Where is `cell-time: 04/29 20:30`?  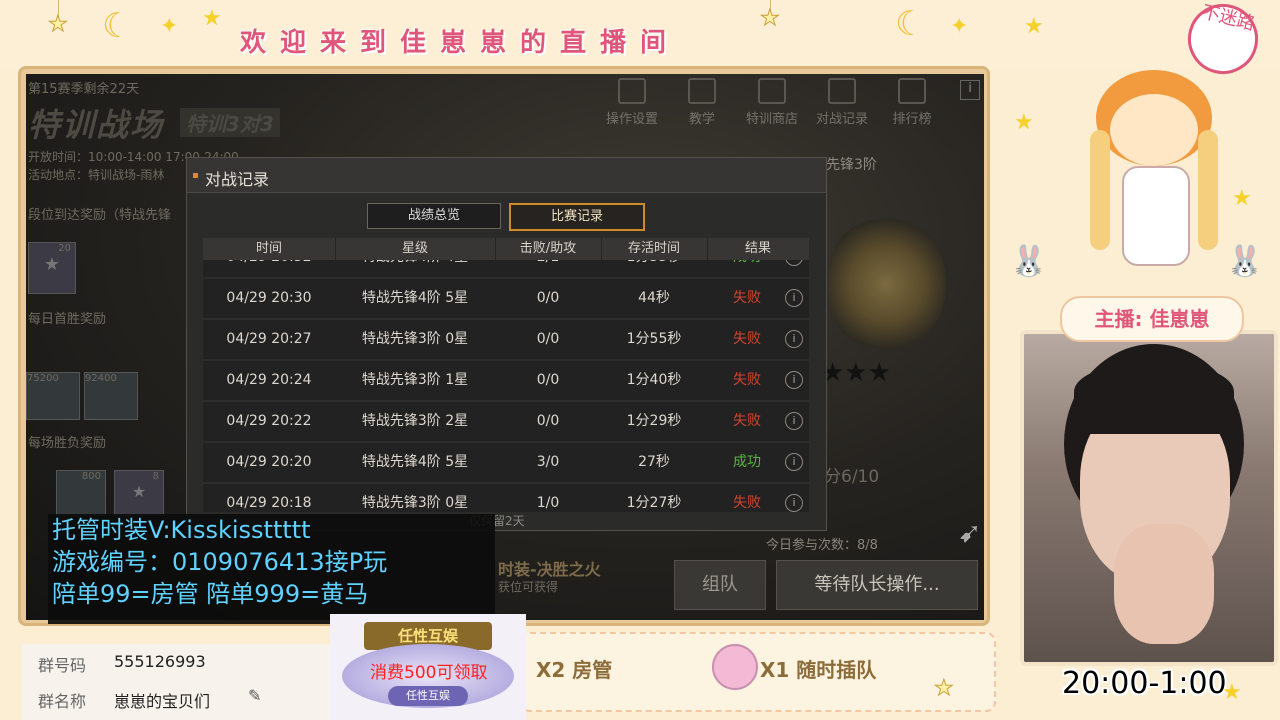 cell-time: 04/29 20:30 is located at coordinates (269, 298).